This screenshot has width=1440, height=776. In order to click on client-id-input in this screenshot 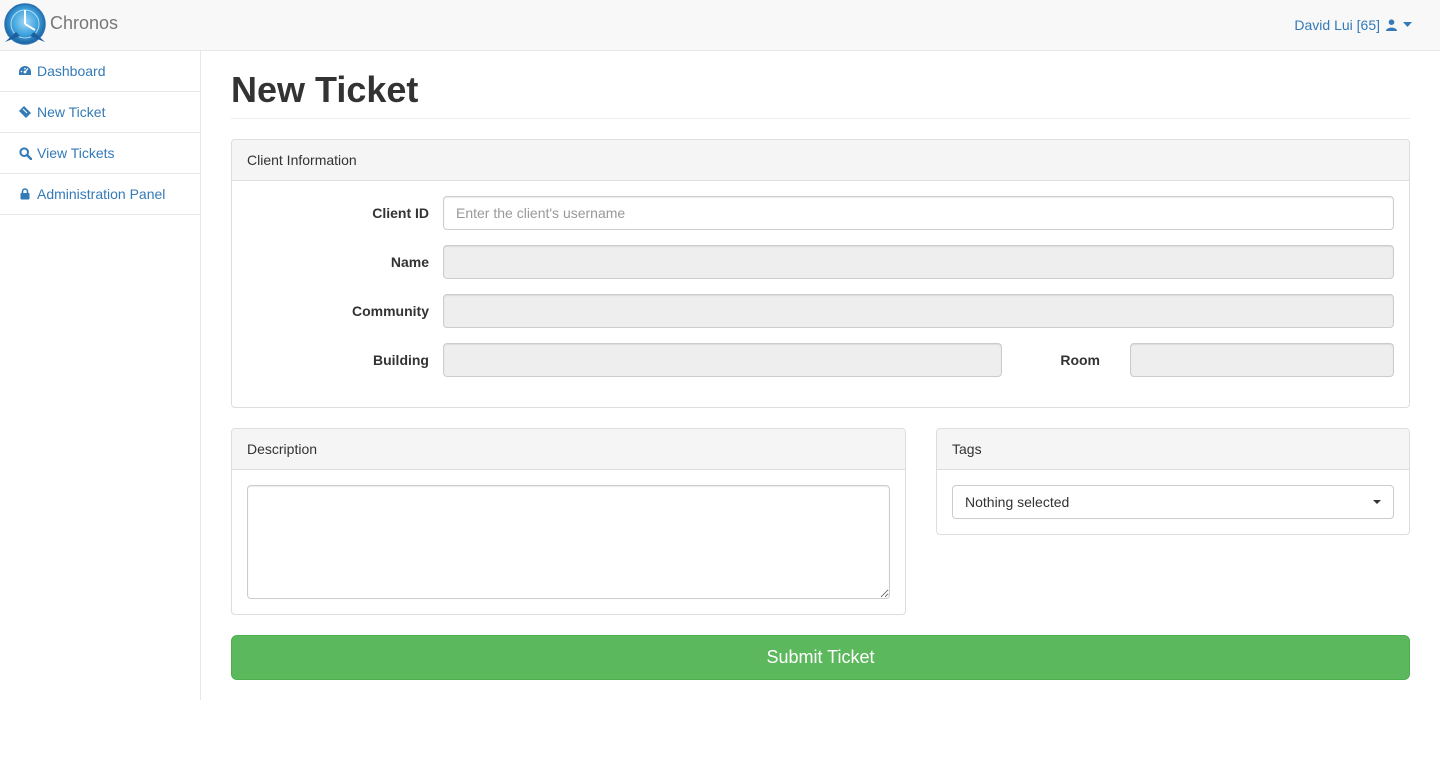, I will do `click(918, 213)`.